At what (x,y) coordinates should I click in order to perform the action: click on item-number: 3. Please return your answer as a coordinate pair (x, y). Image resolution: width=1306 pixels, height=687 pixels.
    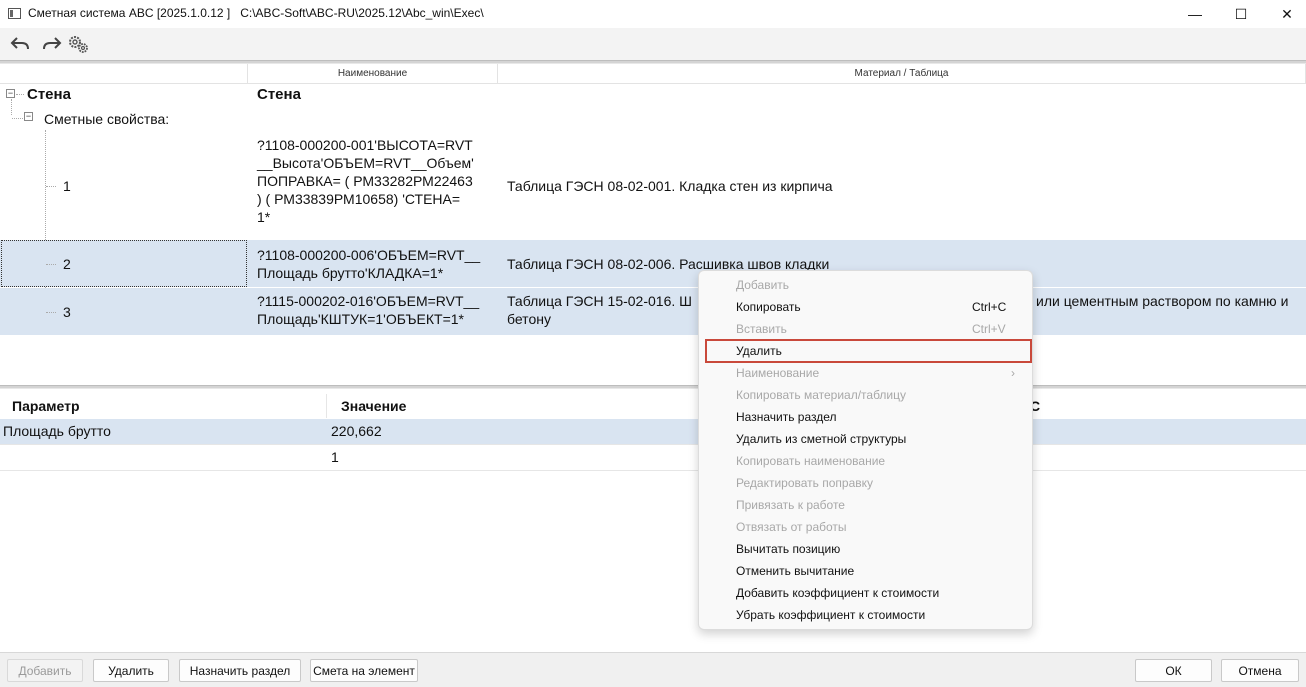
    Looking at the image, I should click on (67, 312).